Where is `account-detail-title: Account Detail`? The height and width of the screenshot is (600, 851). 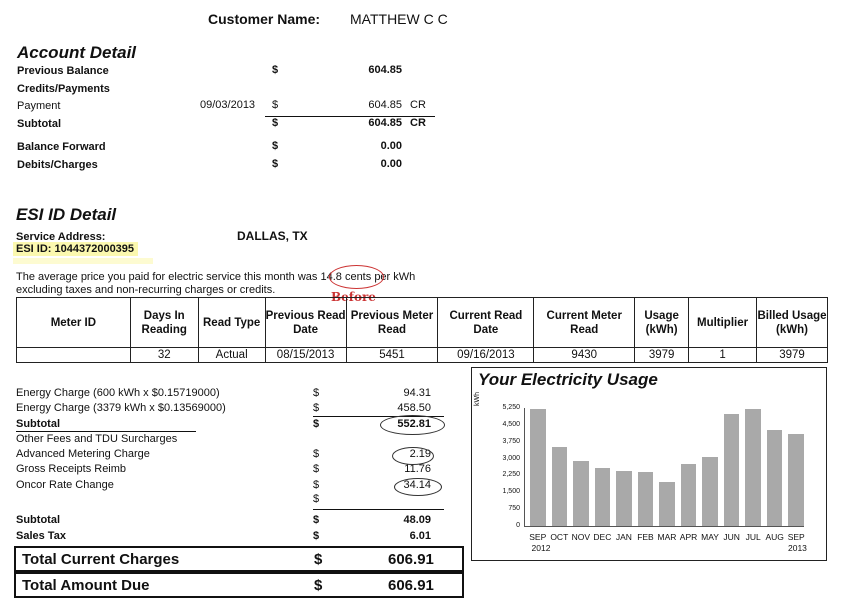 account-detail-title: Account Detail is located at coordinates (77, 52).